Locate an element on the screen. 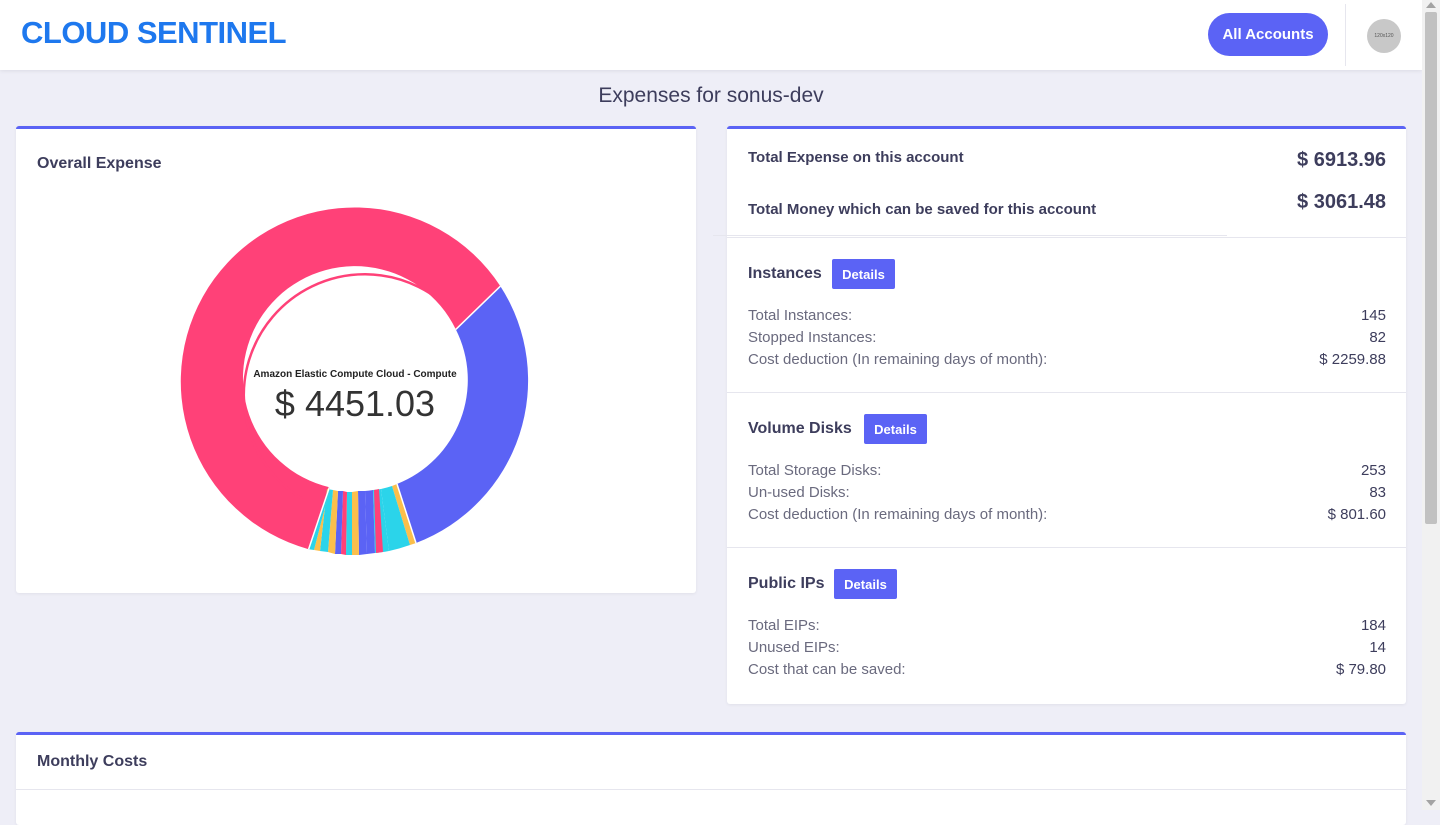  donut-center-value: $ 4451.03 is located at coordinates (355, 403).